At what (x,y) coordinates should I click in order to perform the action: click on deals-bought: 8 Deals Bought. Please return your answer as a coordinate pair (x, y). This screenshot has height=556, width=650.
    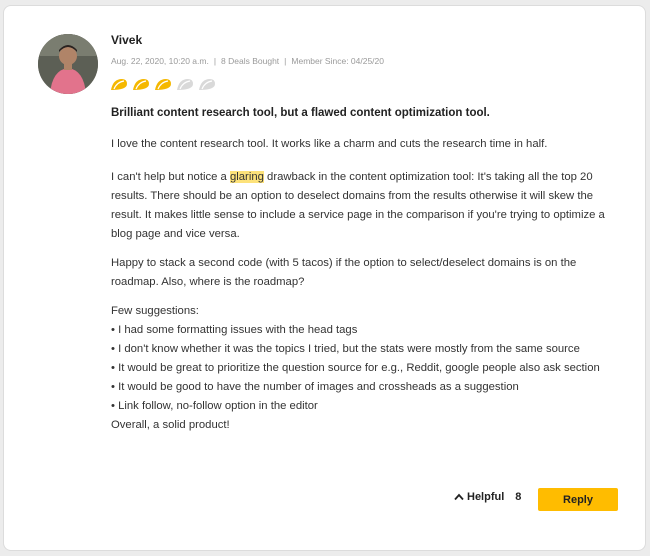
    Looking at the image, I should click on (250, 61).